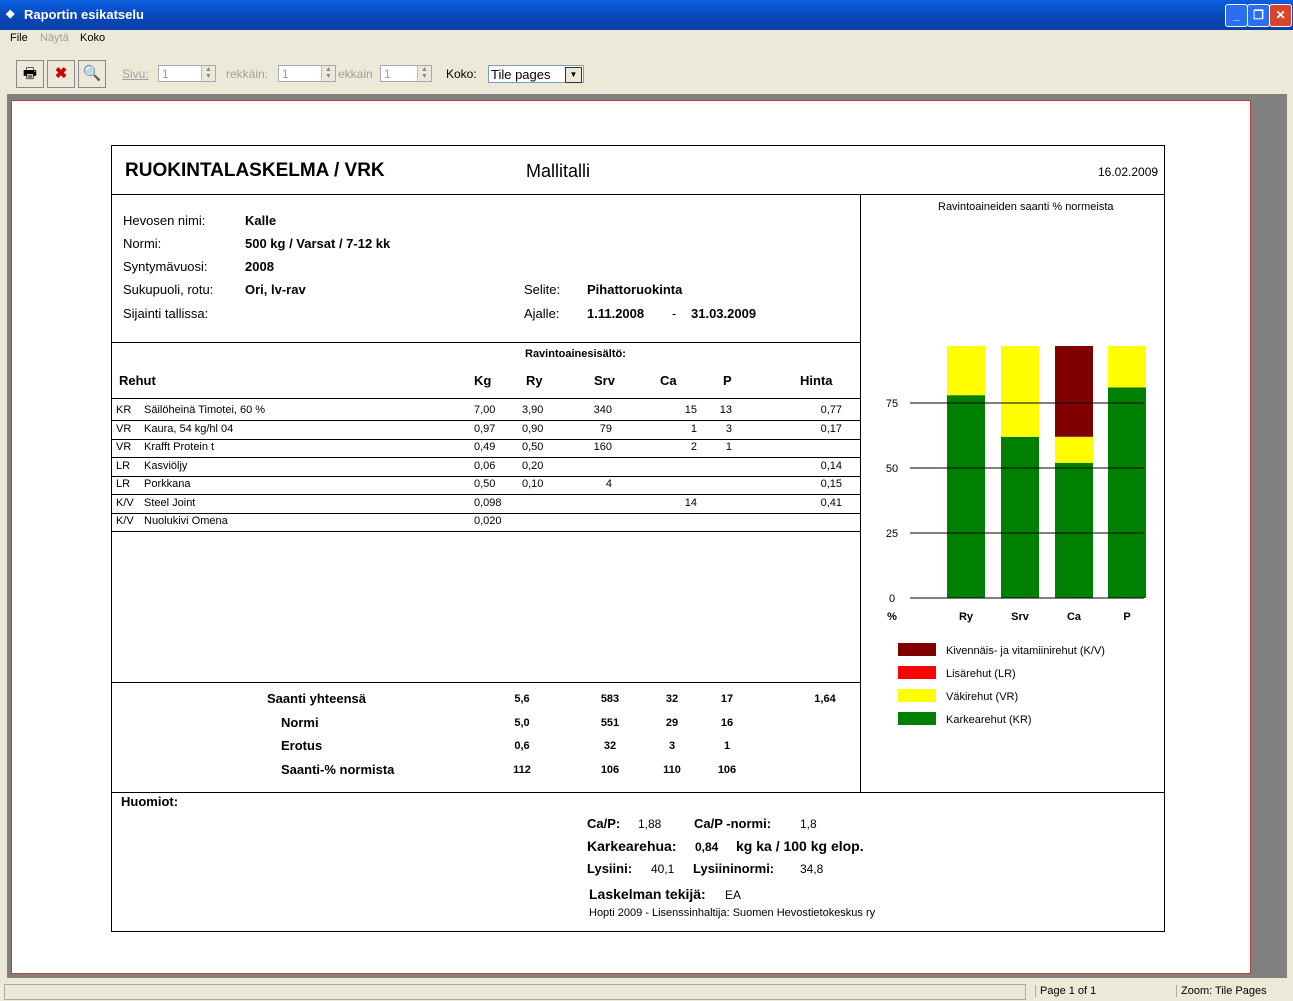  What do you see at coordinates (486, 448) in the screenshot?
I see `table-row: VR Krafft Protein t 0,49 0,50 160 2 1` at bounding box center [486, 448].